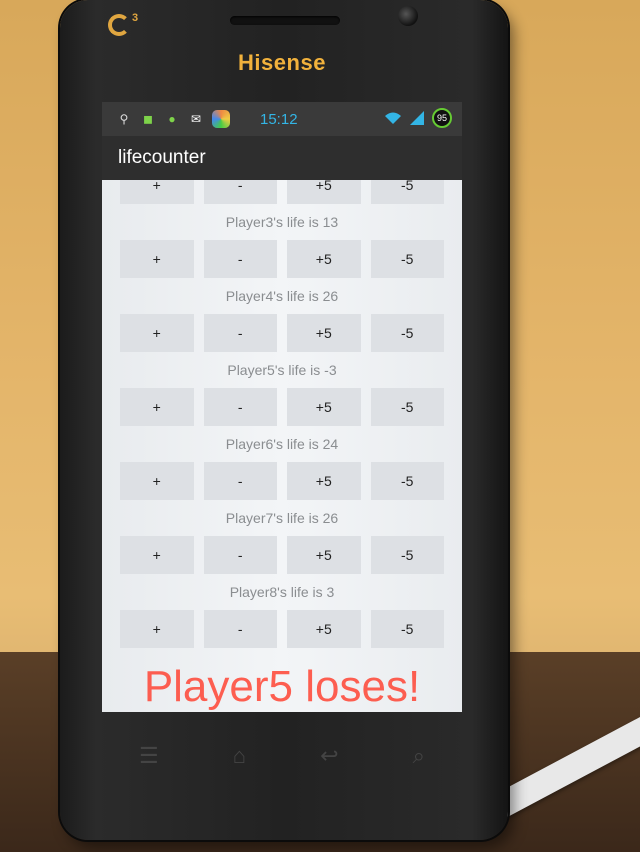 This screenshot has height=852, width=640. I want to click on hardware-nav-bar: ☰ ⌂ ↩ ⌕, so click(282, 756).